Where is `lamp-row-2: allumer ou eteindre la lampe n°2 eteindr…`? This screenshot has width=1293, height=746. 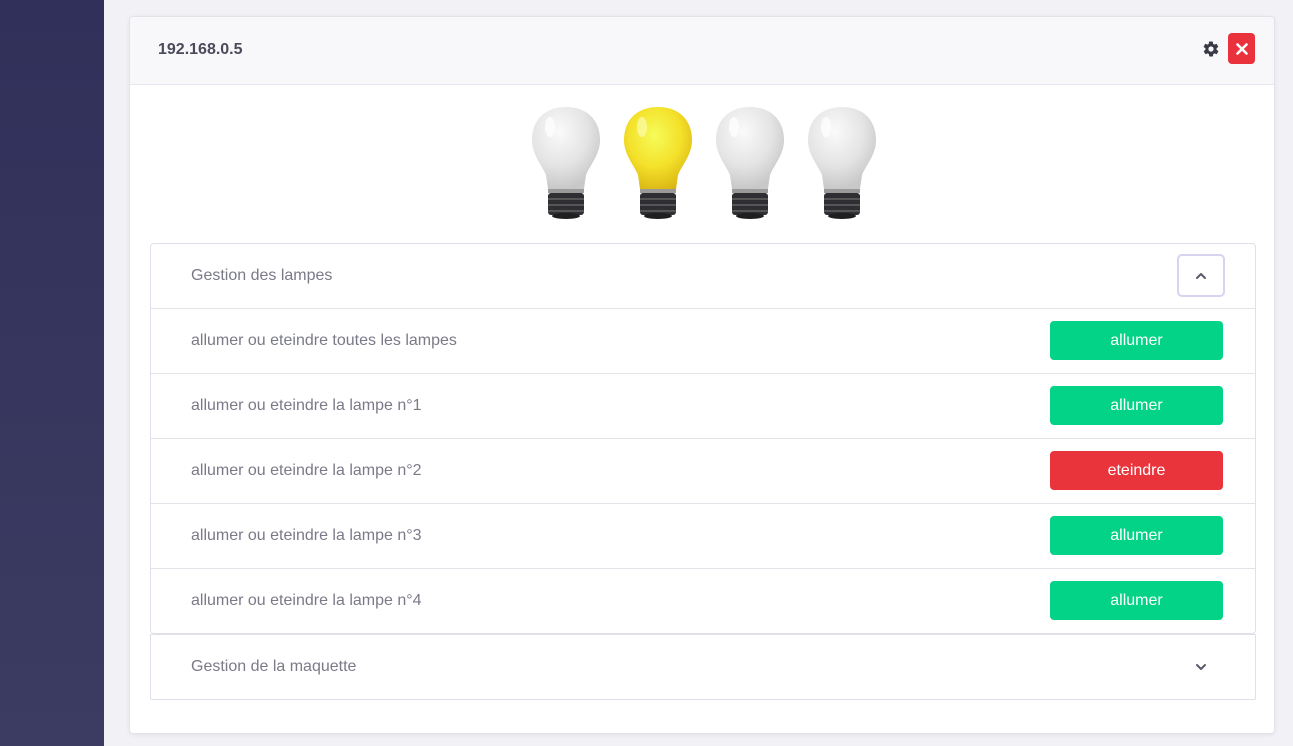 lamp-row-2: allumer ou eteindre la lampe n°2 eteindr… is located at coordinates (703, 470).